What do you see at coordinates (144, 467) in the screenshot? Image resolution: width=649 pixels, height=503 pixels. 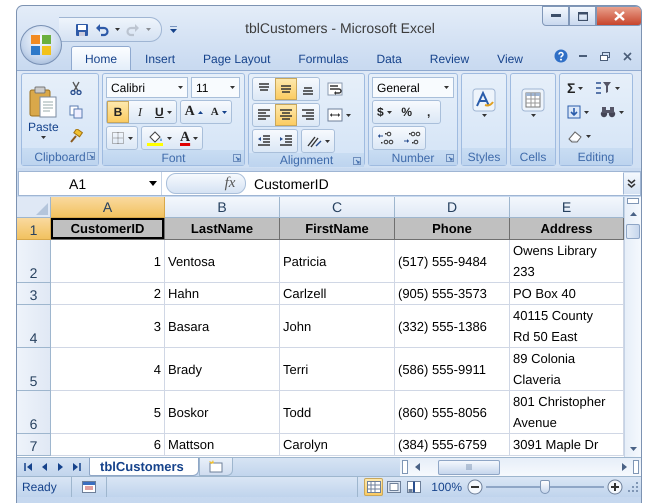 I see `sheet-tab: tblCustomers` at bounding box center [144, 467].